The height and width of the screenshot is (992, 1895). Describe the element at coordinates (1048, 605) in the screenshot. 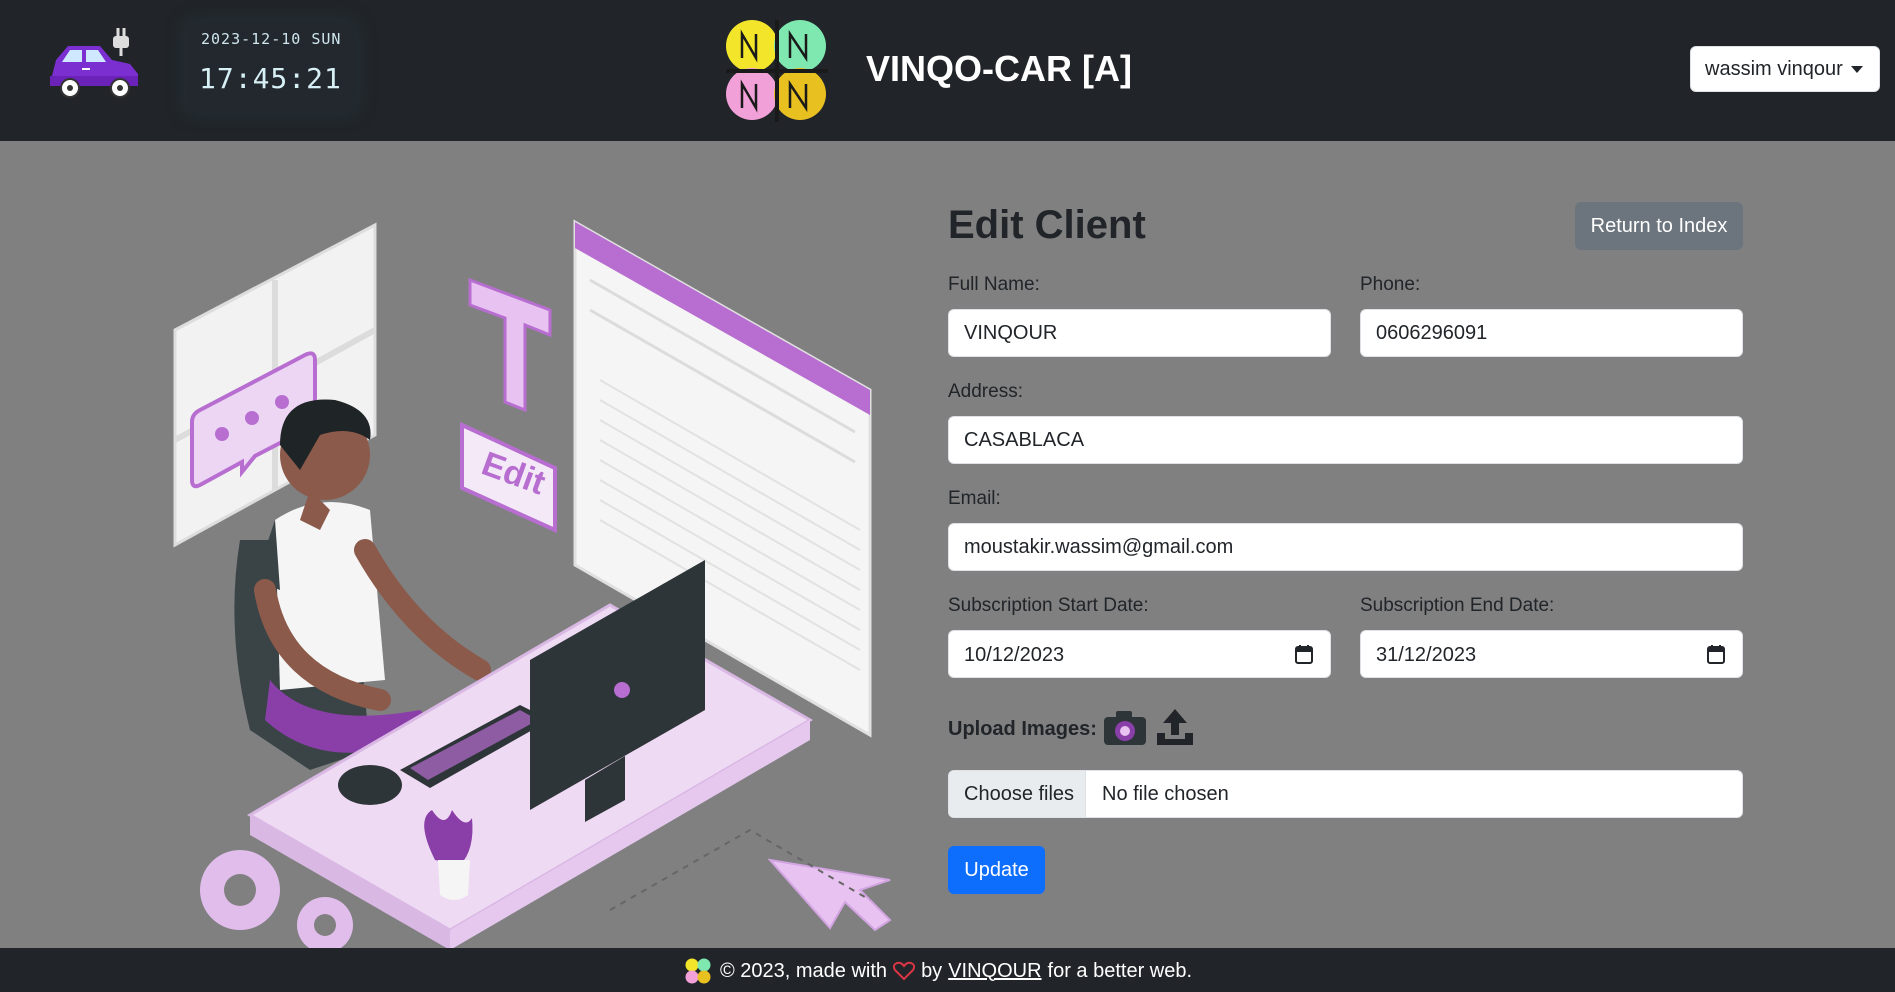

I see `subscription-start-label: Subscription Start Date:` at that location.